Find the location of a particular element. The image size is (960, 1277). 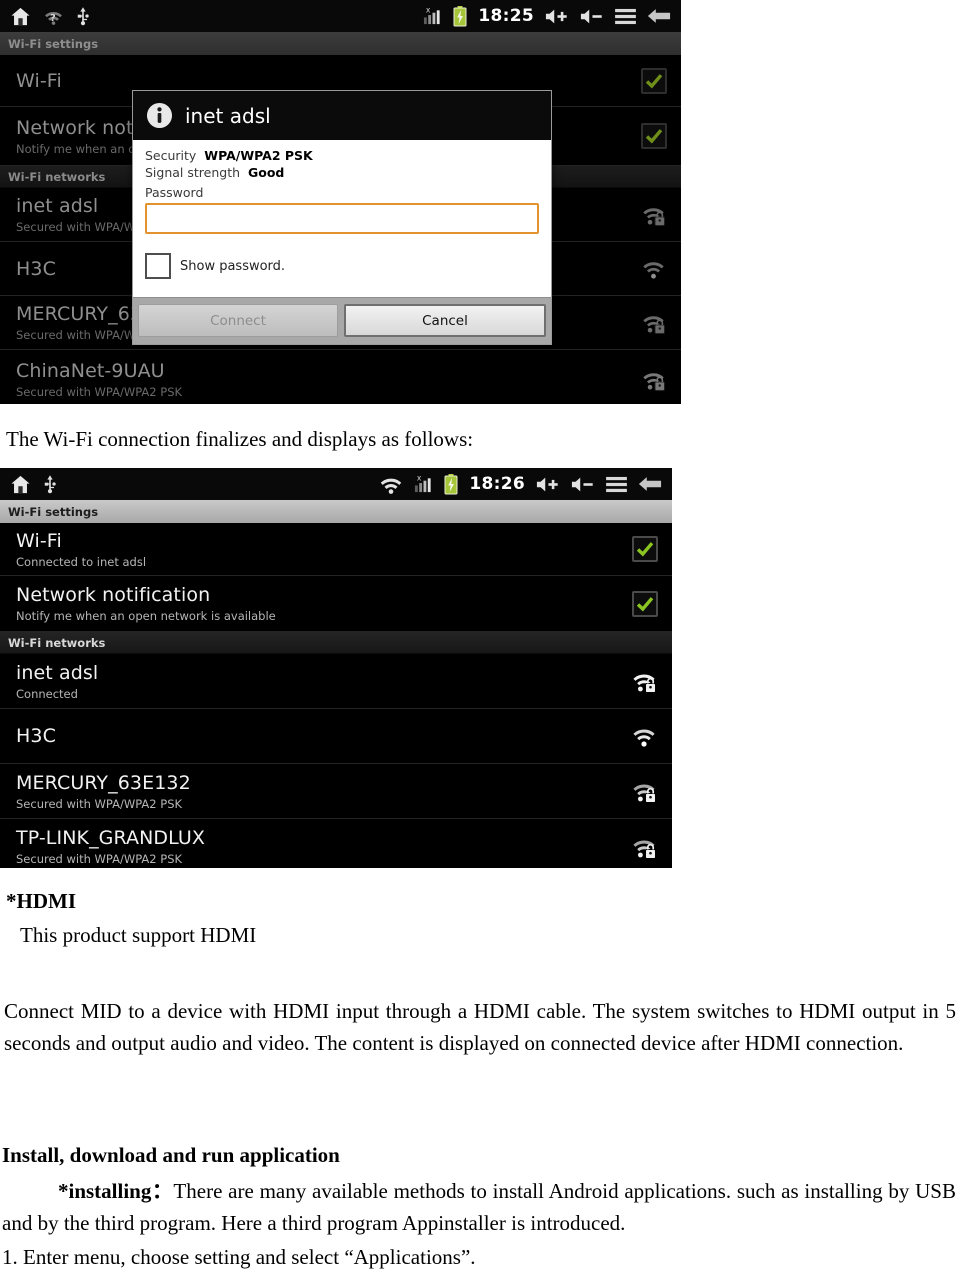

network-row: H3C is located at coordinates (336, 736).